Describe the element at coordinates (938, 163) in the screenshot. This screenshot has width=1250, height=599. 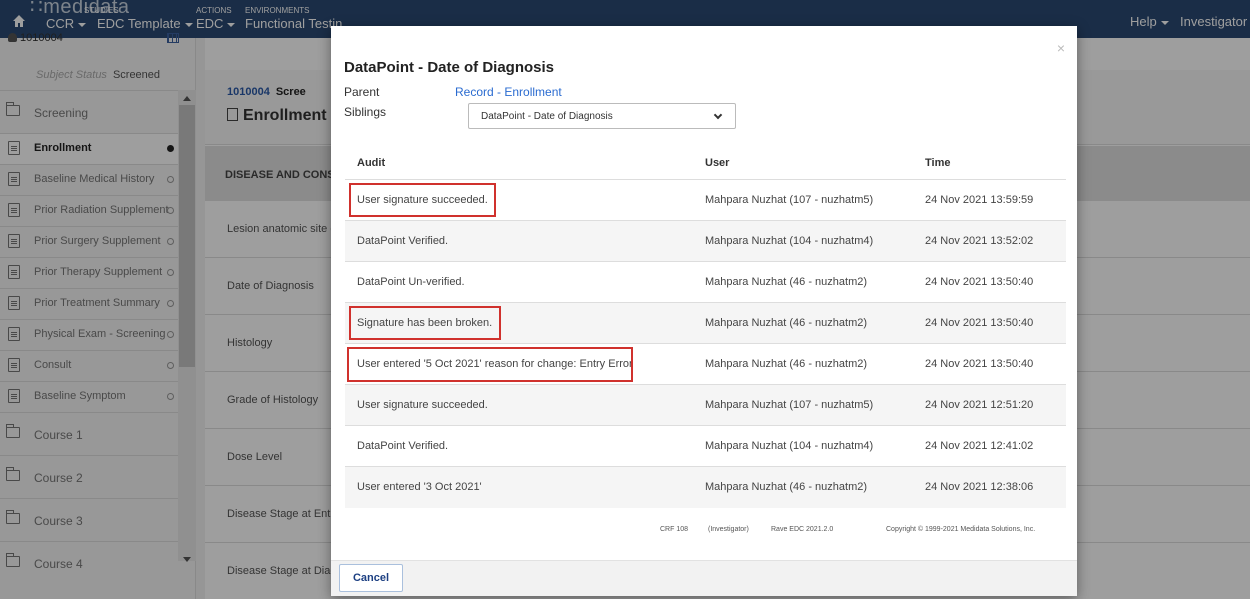
I see `column-header-time: Time` at that location.